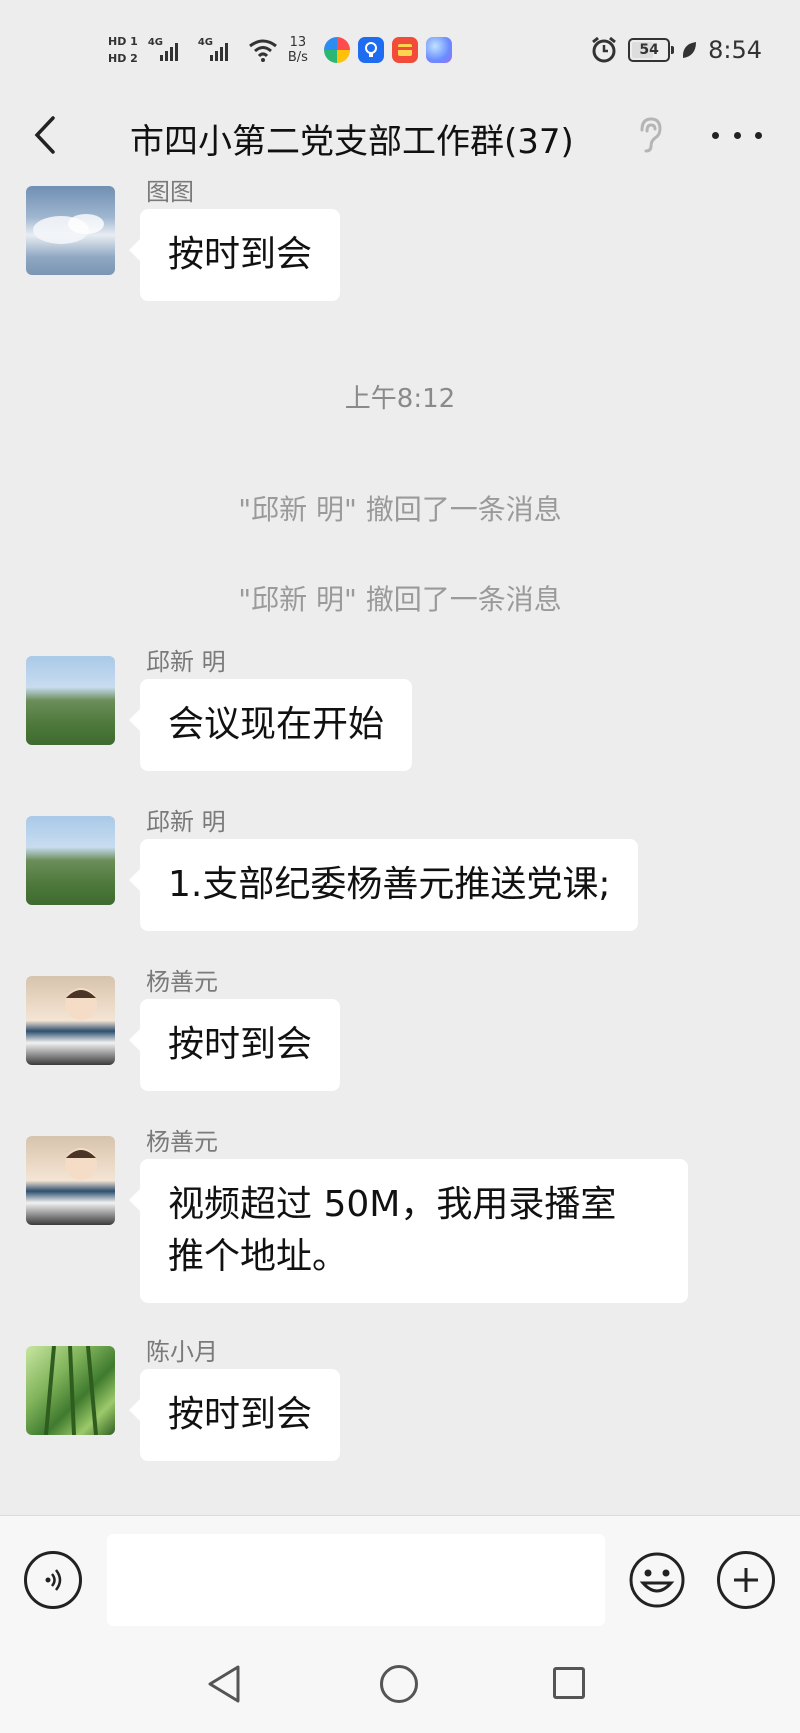 This screenshot has height=1733, width=800. I want to click on more-button, so click(737, 135).